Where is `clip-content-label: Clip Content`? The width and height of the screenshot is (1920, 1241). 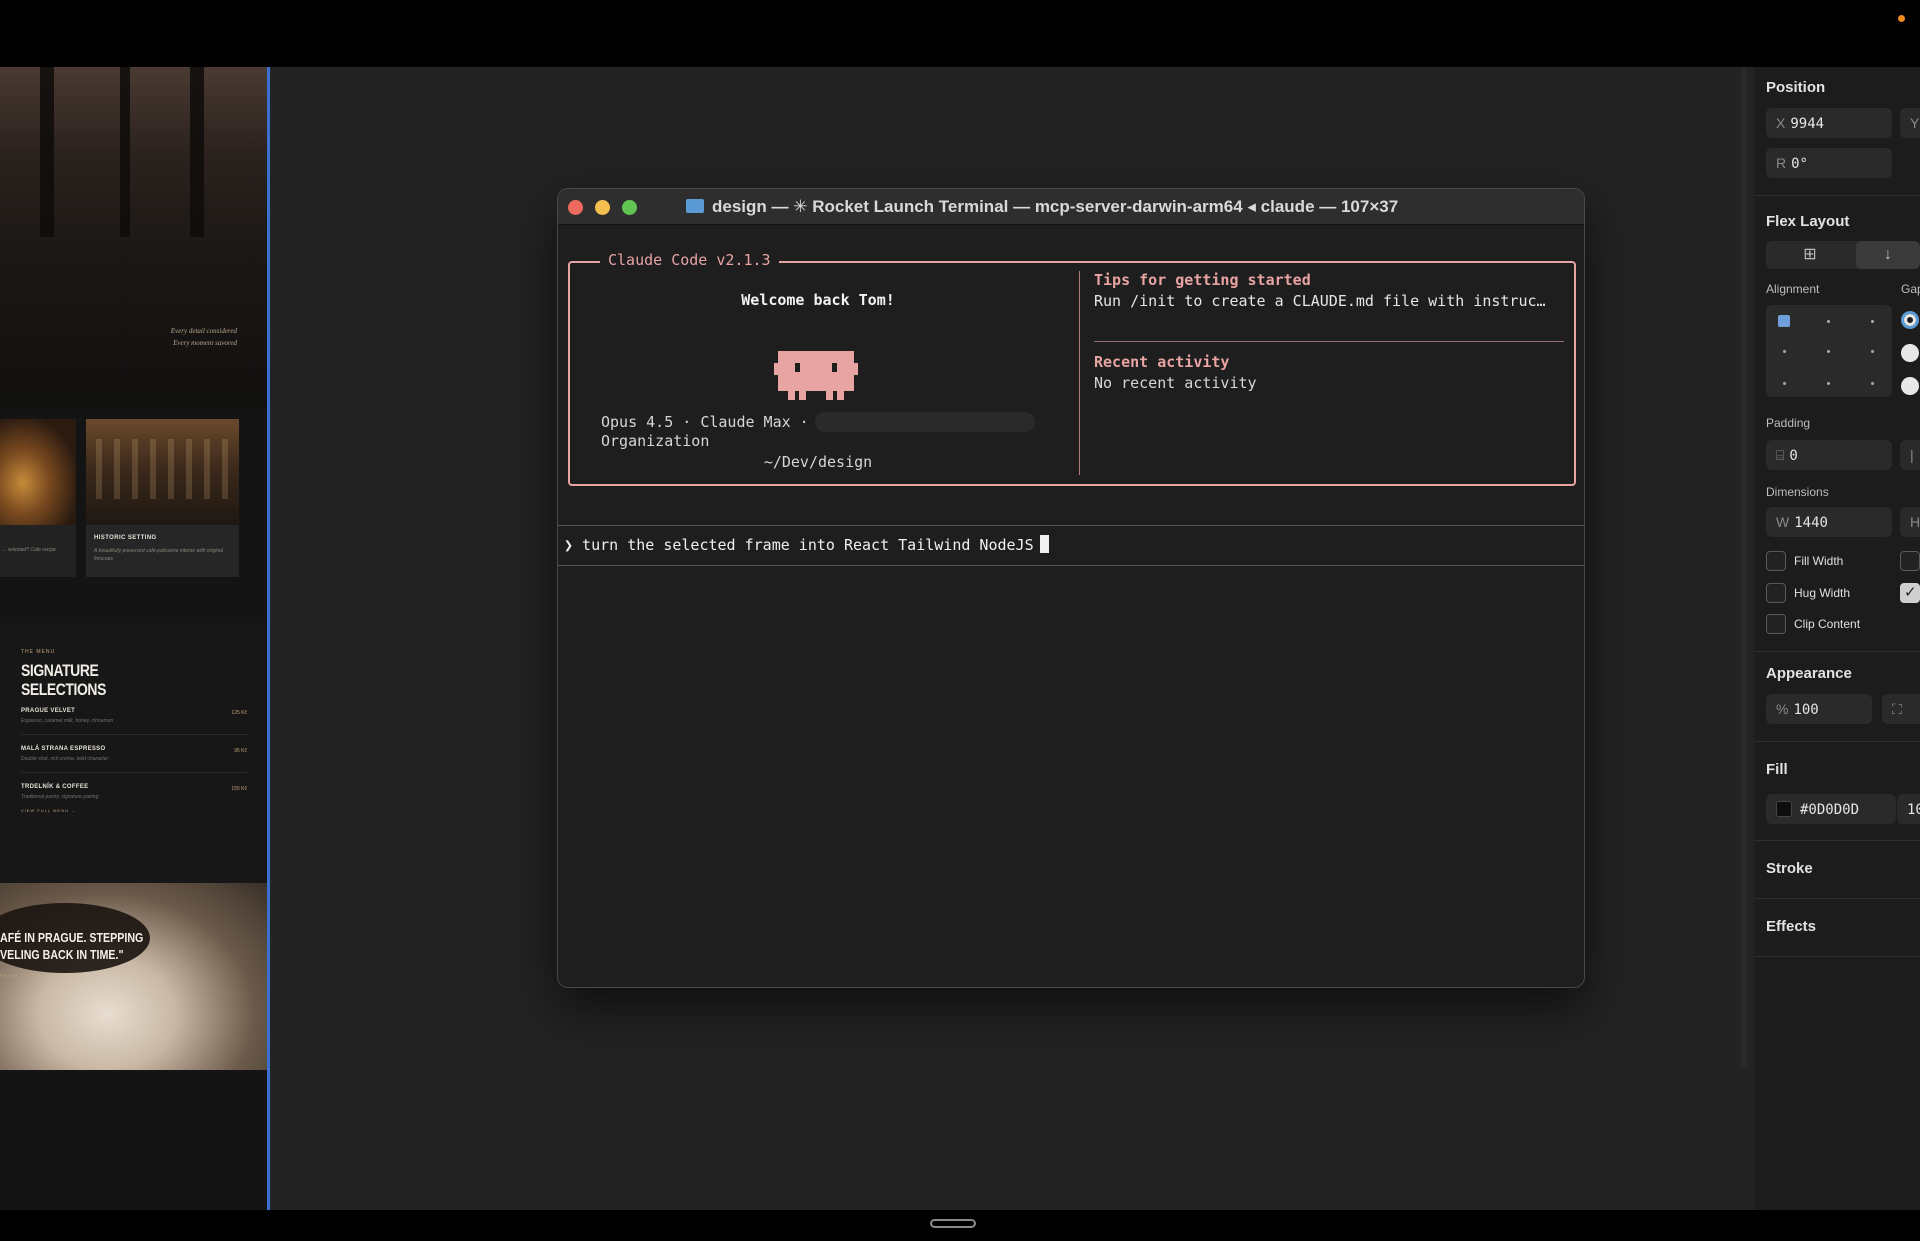
clip-content-label: Clip Content is located at coordinates (1827, 624).